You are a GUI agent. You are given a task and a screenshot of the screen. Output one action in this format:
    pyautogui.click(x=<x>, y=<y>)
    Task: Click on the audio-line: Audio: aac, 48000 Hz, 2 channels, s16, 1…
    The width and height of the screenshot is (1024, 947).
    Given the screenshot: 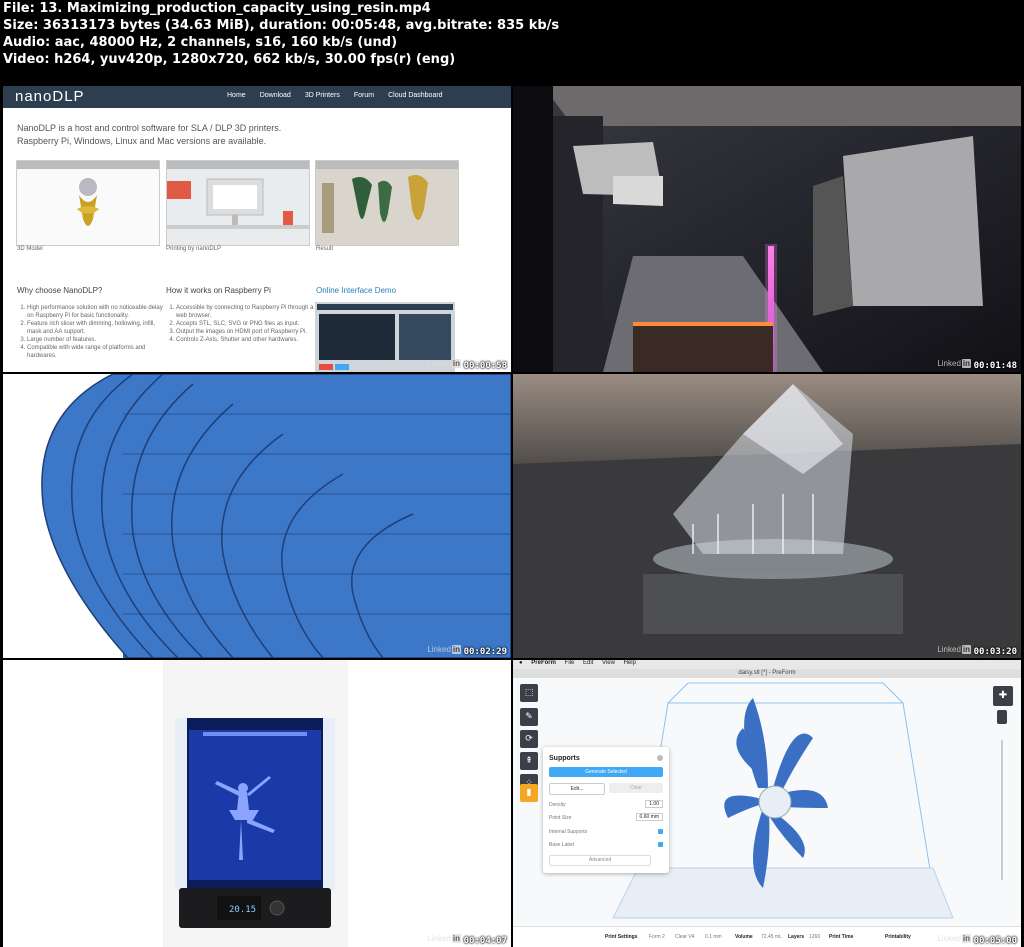 What is the action you would take?
    pyautogui.click(x=200, y=42)
    